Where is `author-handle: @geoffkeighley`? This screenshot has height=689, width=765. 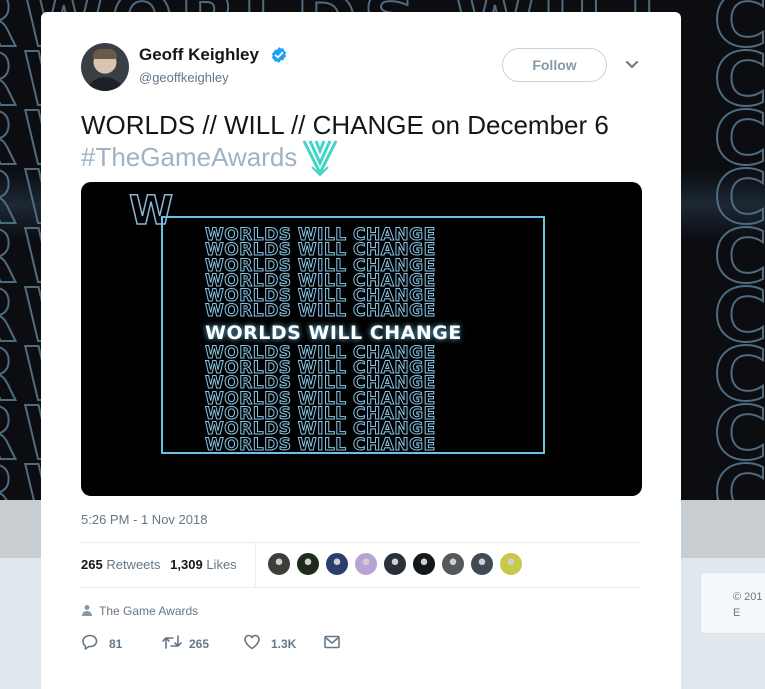 author-handle: @geoffkeighley is located at coordinates (184, 77).